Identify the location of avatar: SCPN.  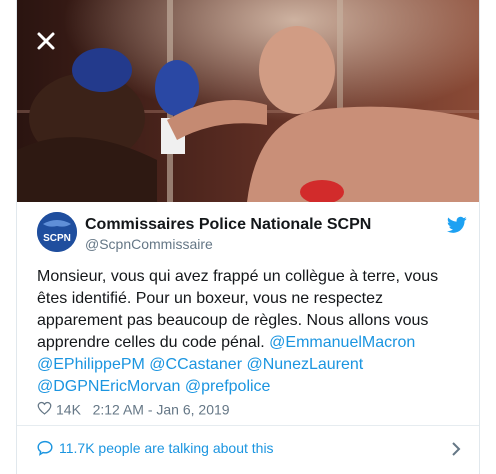
(57, 232).